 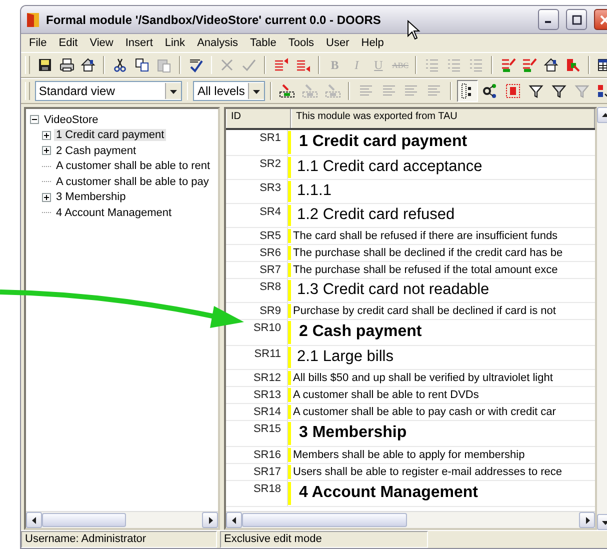 I want to click on heading-text: 1.1 Credit card acceptance, so click(x=389, y=167).